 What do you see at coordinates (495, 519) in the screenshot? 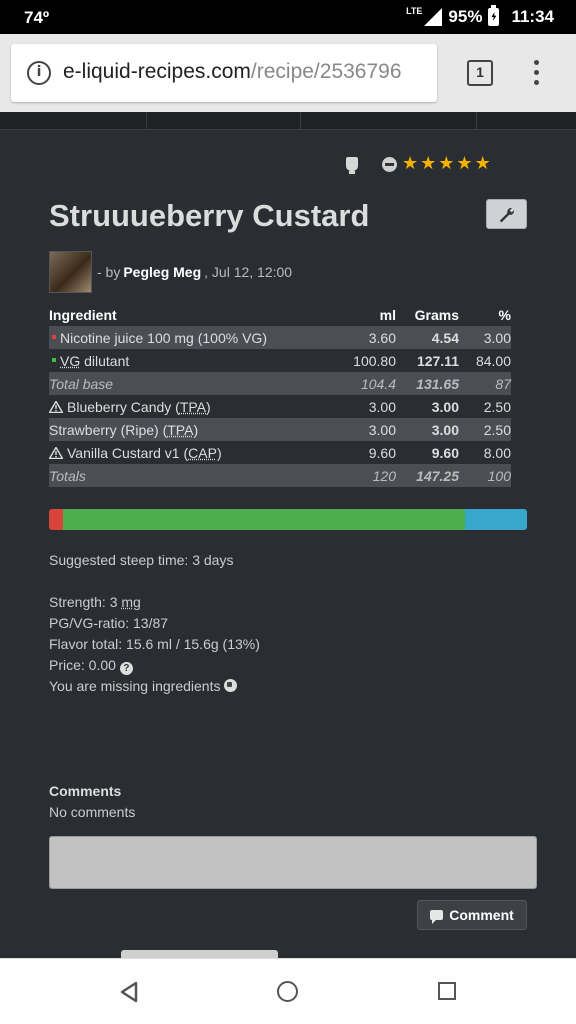
I see `flavor-segment` at bounding box center [495, 519].